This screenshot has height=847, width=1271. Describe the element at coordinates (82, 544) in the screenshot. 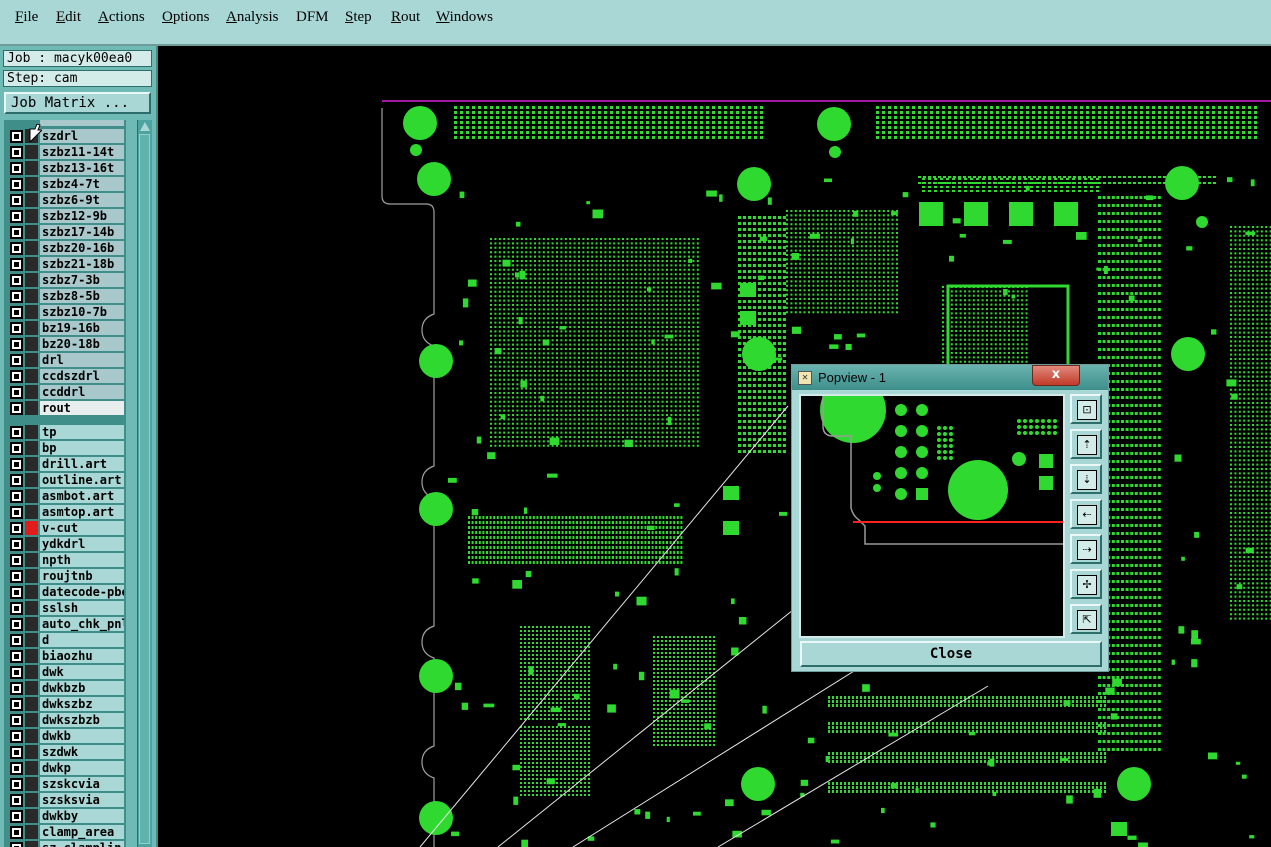

I see `layer-name: ydkdrl` at that location.